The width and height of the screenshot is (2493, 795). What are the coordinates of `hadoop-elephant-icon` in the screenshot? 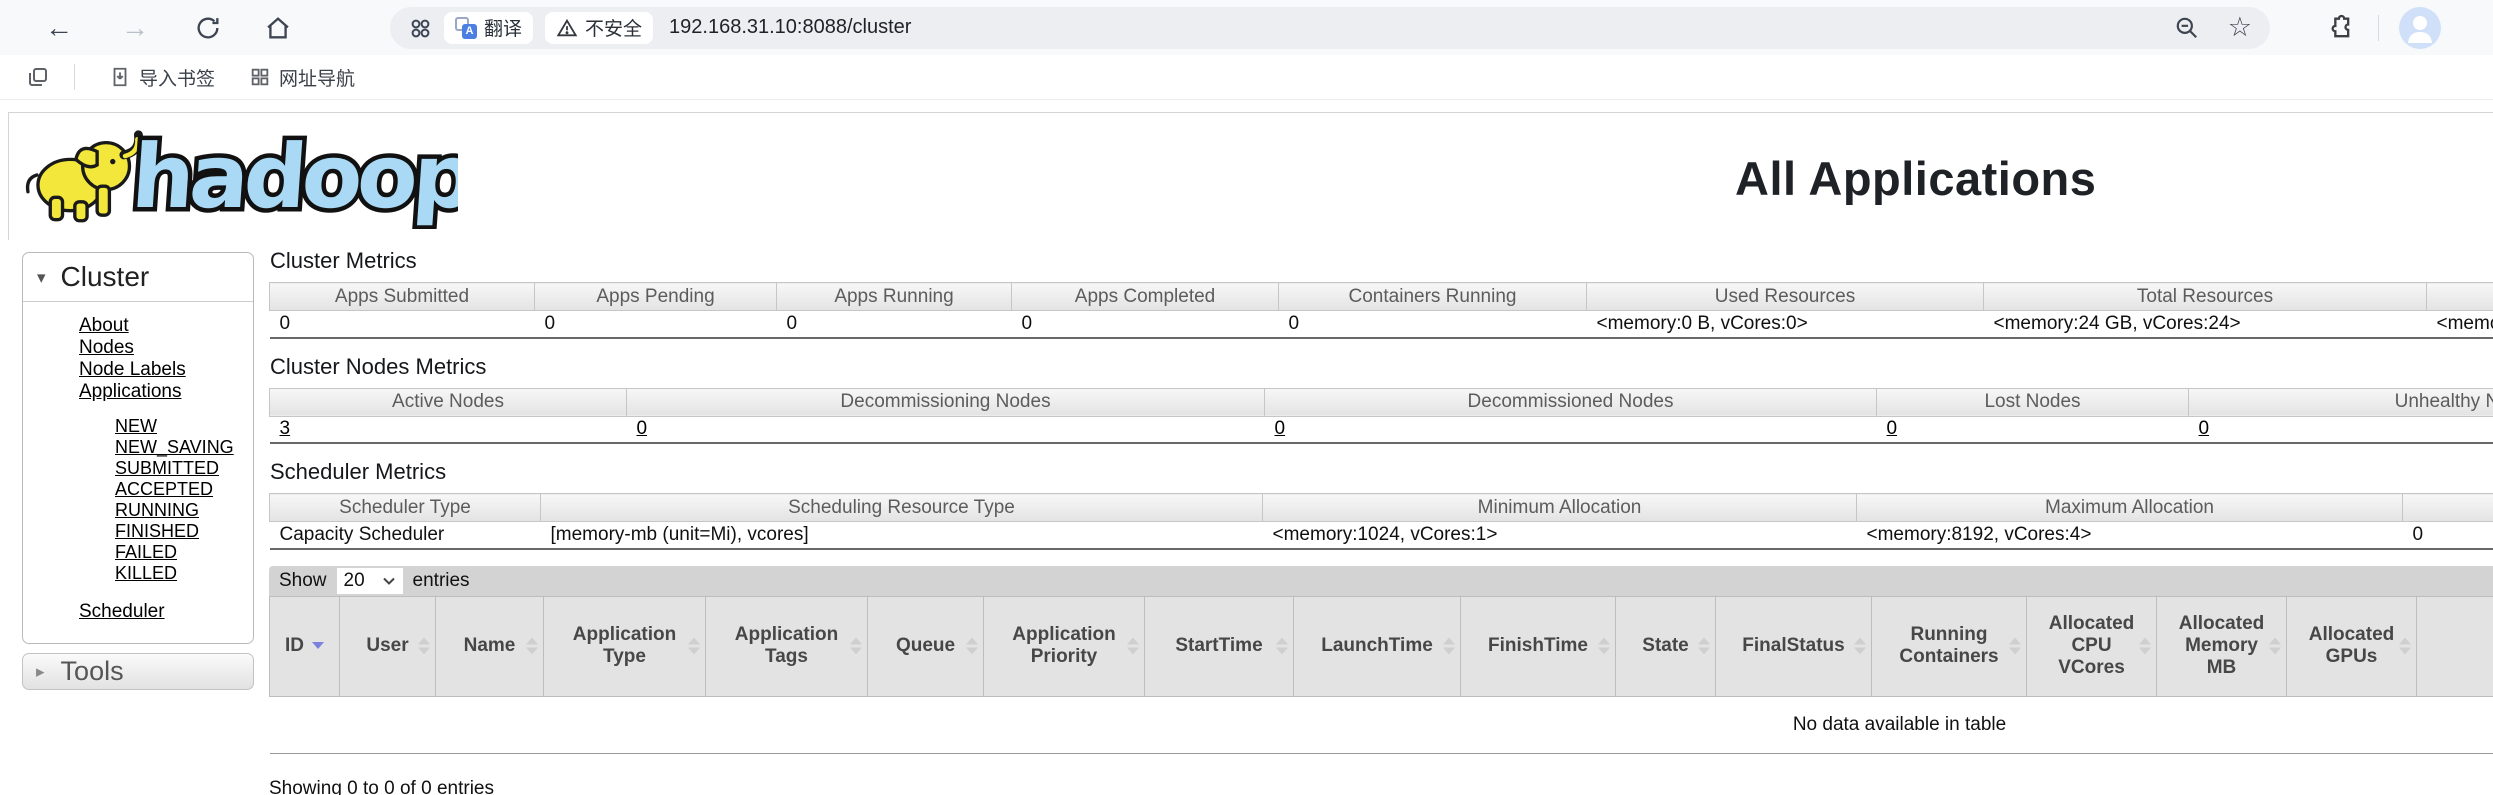 It's located at (84, 176).